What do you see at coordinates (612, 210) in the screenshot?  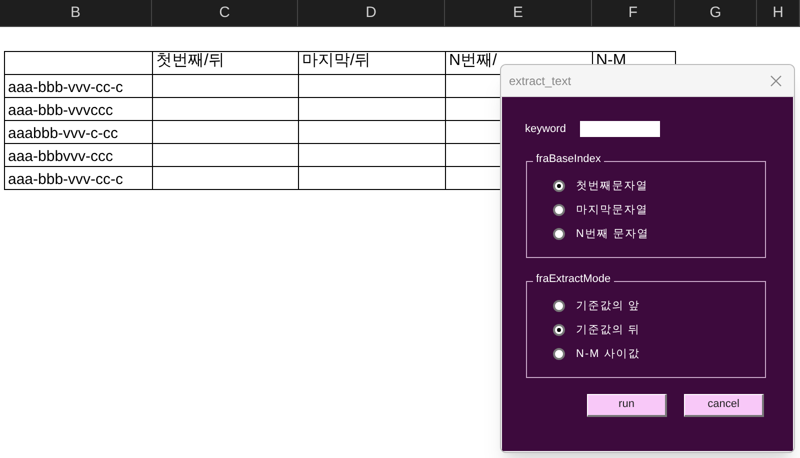 I see `radio-label: 마지막문자열` at bounding box center [612, 210].